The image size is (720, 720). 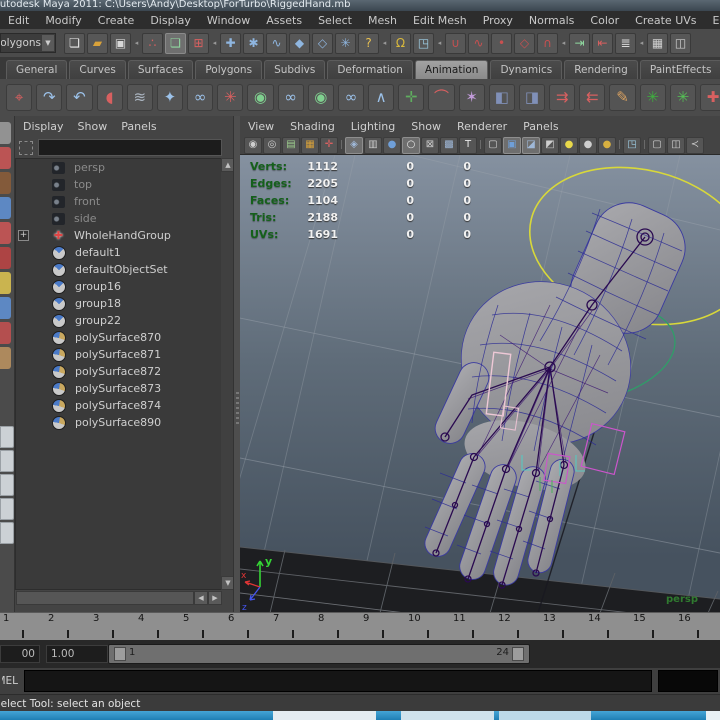 What do you see at coordinates (622, 97) in the screenshot?
I see `paint-weights-icon: ✎` at bounding box center [622, 97].